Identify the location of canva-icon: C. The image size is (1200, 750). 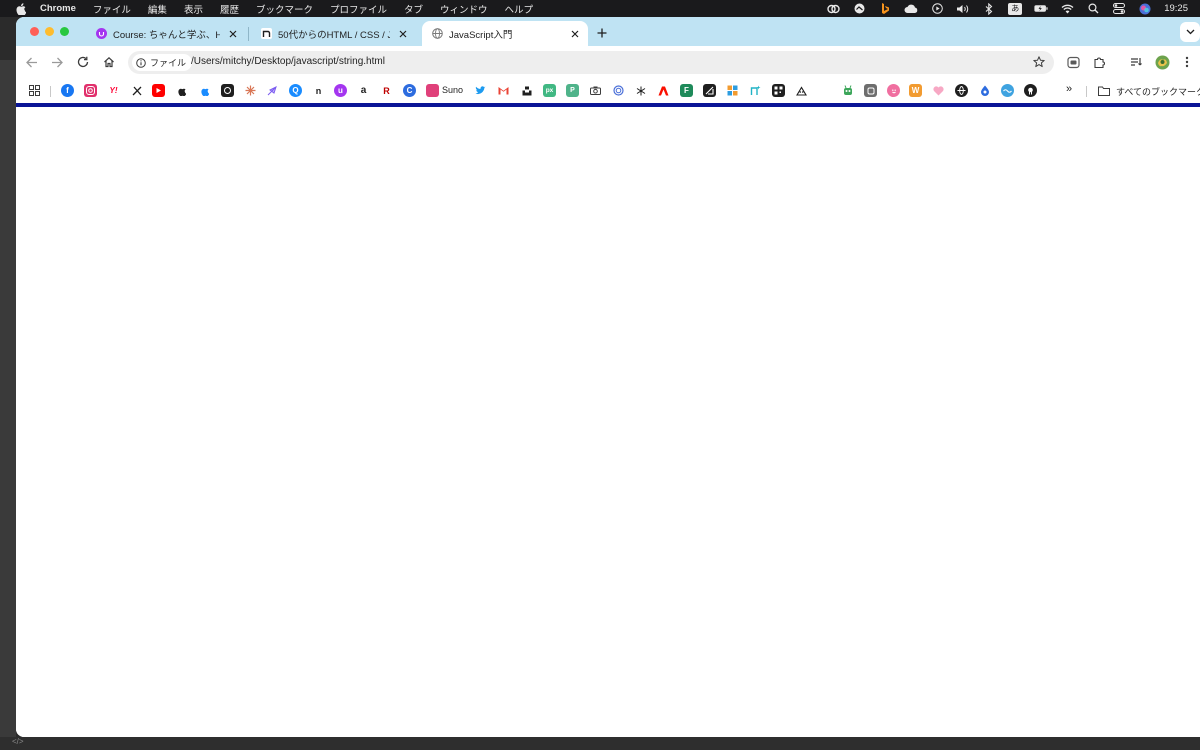
(409, 90).